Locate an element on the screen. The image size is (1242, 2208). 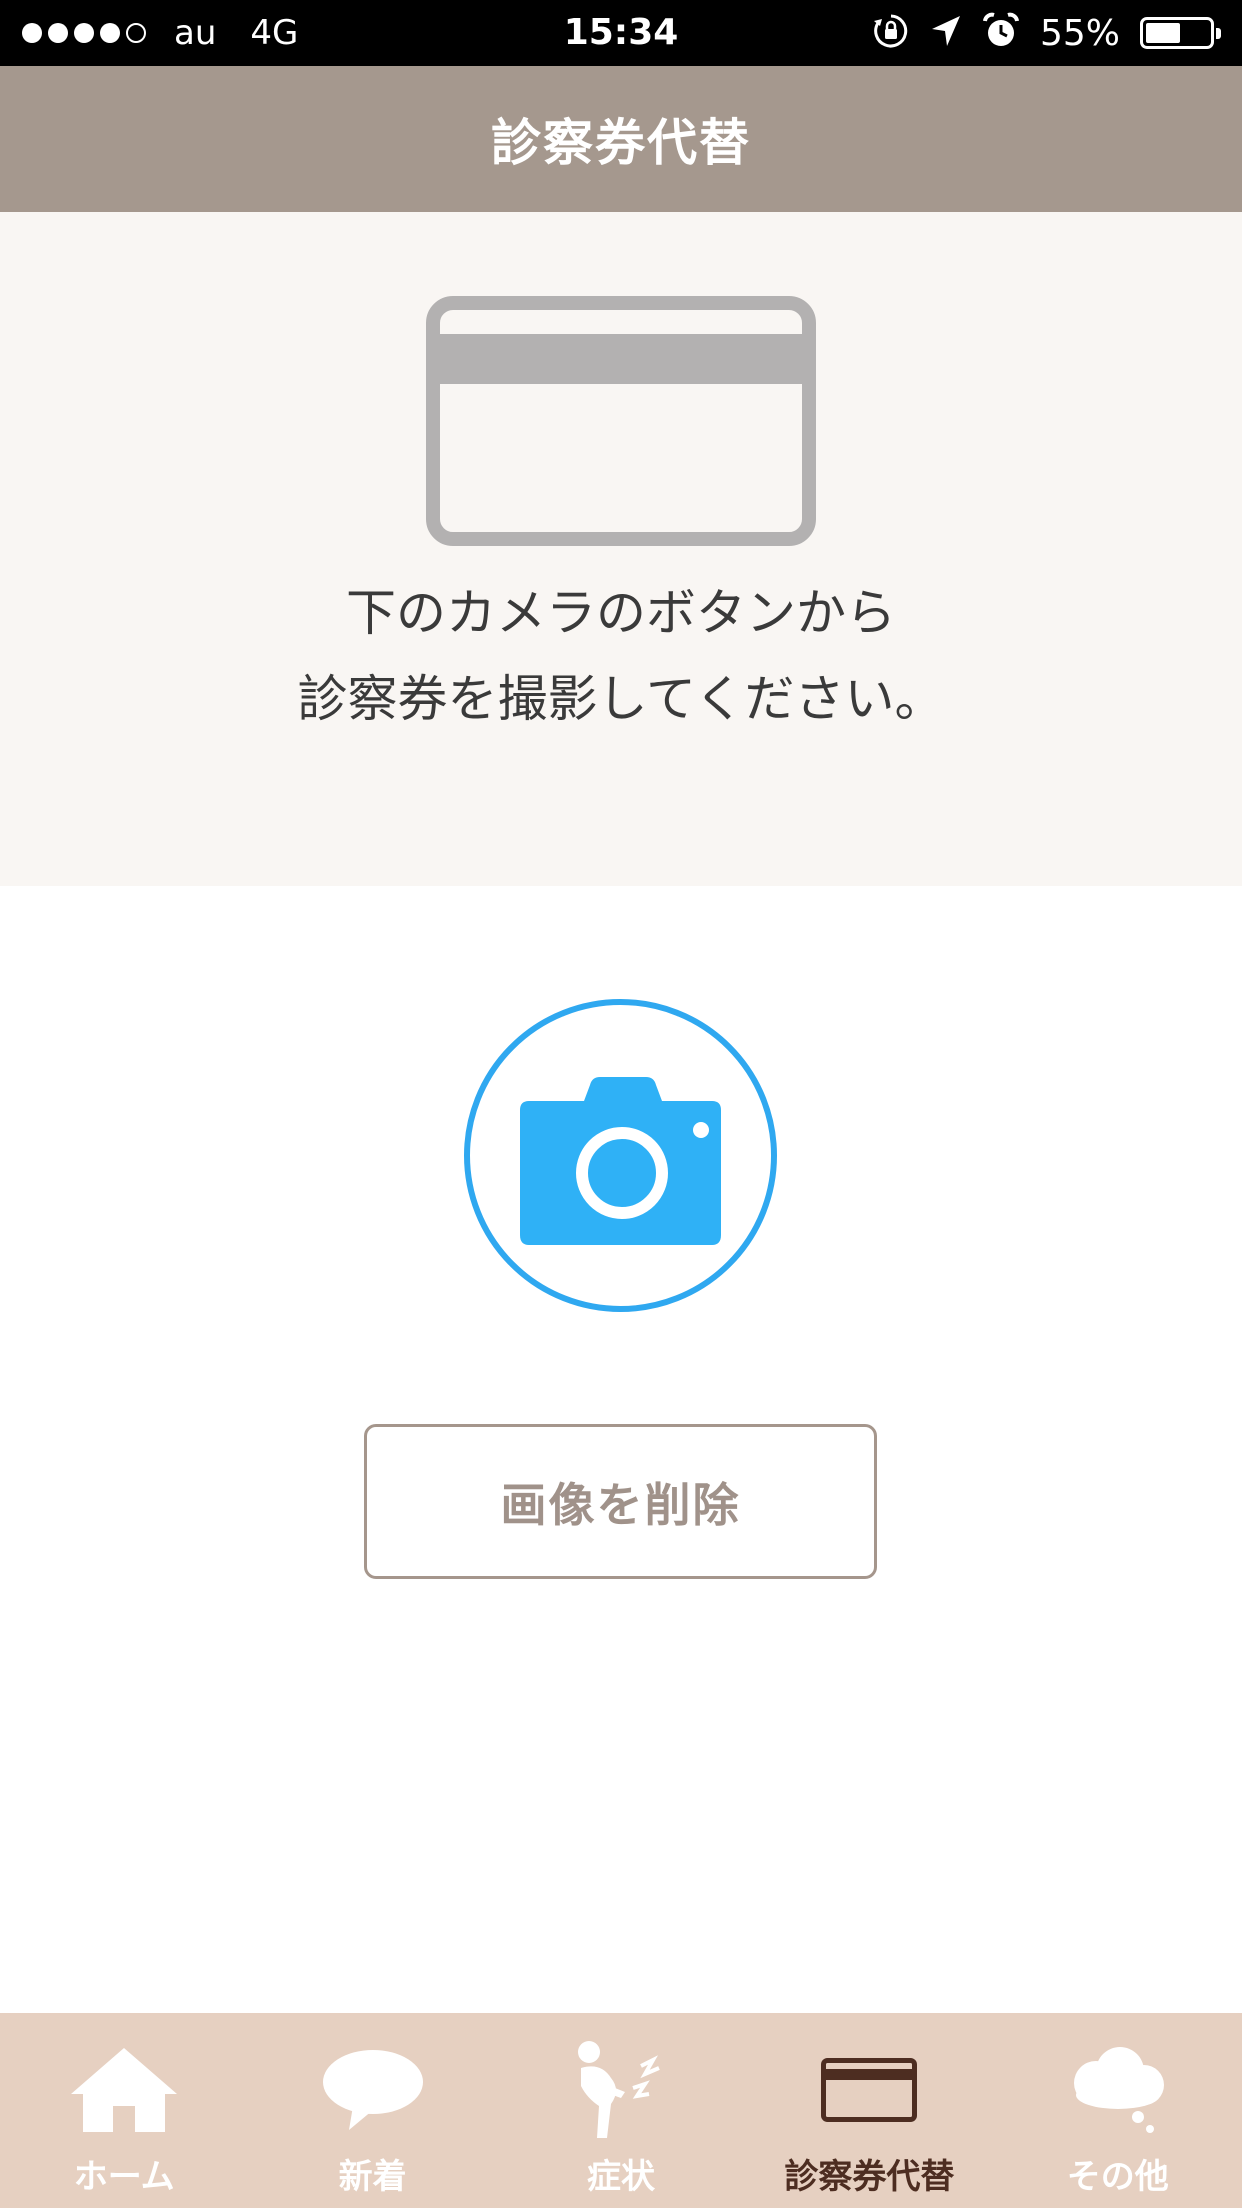
tab-label: 症状 is located at coordinates (620, 2177).